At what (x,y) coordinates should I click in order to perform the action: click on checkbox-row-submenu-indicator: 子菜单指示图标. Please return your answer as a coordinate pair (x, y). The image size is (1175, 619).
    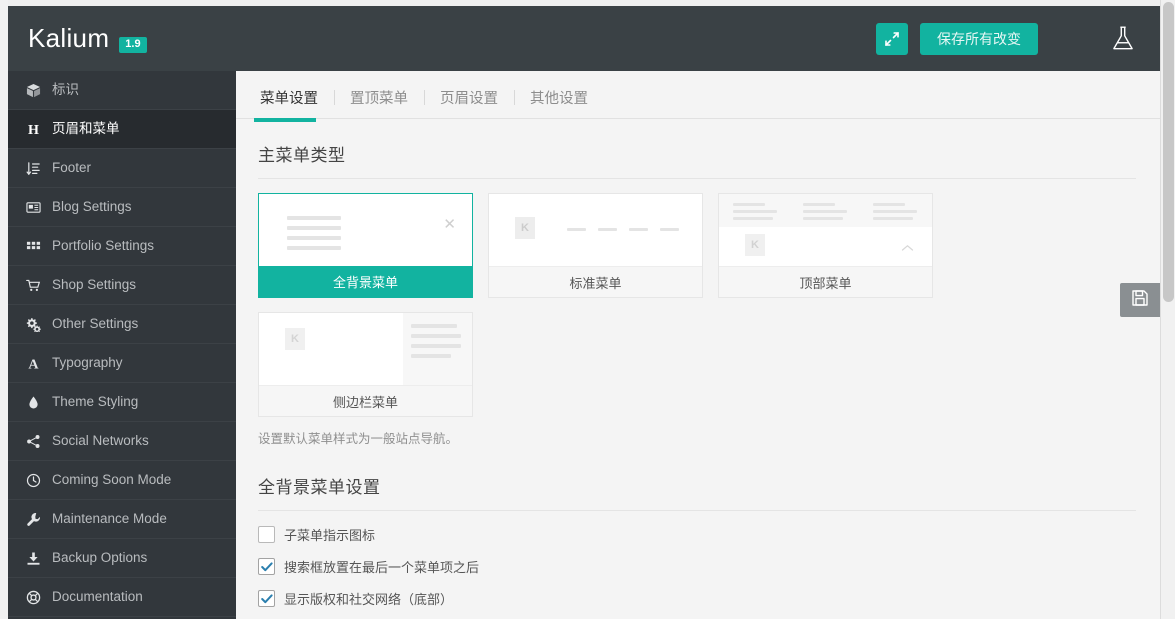
    Looking at the image, I should click on (697, 534).